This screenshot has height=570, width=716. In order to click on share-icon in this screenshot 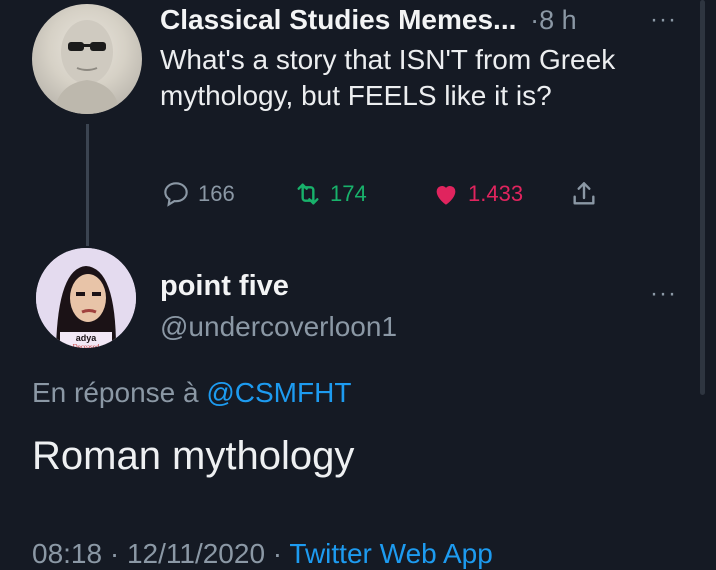, I will do `click(584, 193)`.